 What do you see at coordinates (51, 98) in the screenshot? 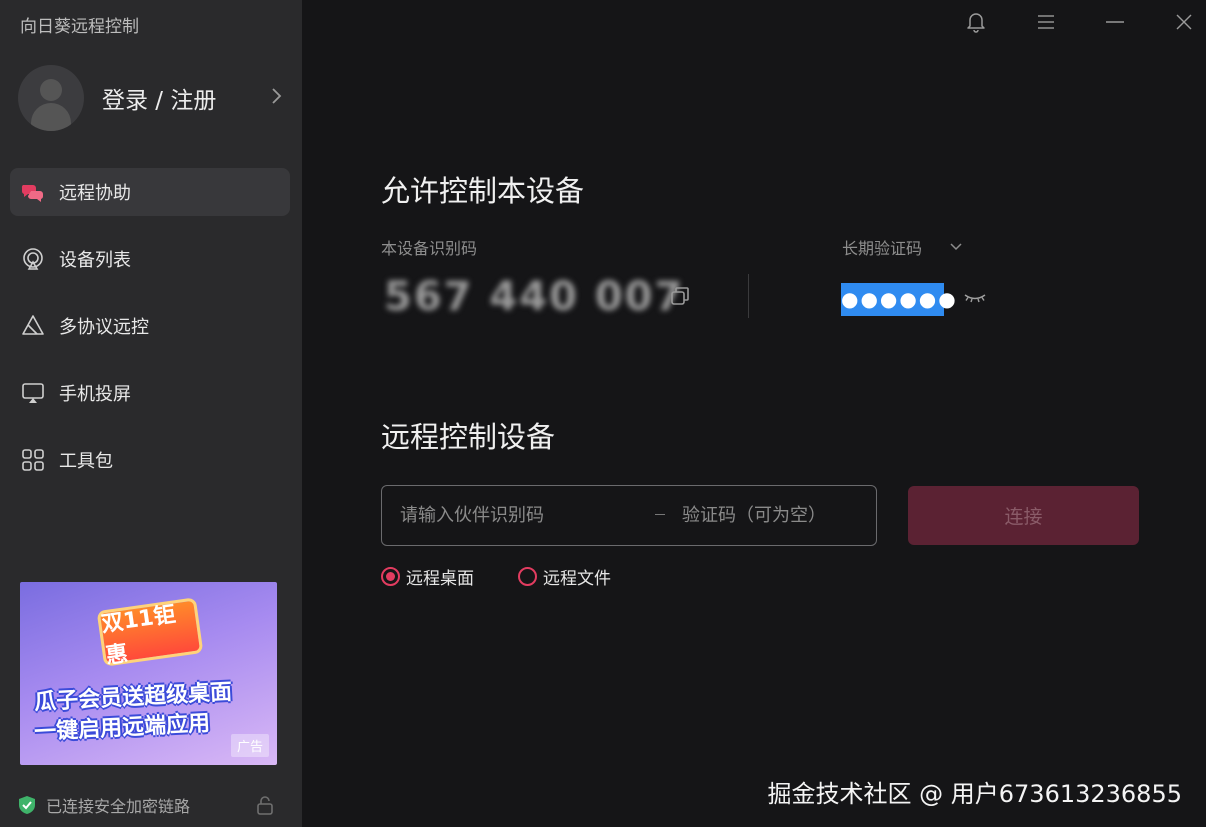
I see `avatar` at bounding box center [51, 98].